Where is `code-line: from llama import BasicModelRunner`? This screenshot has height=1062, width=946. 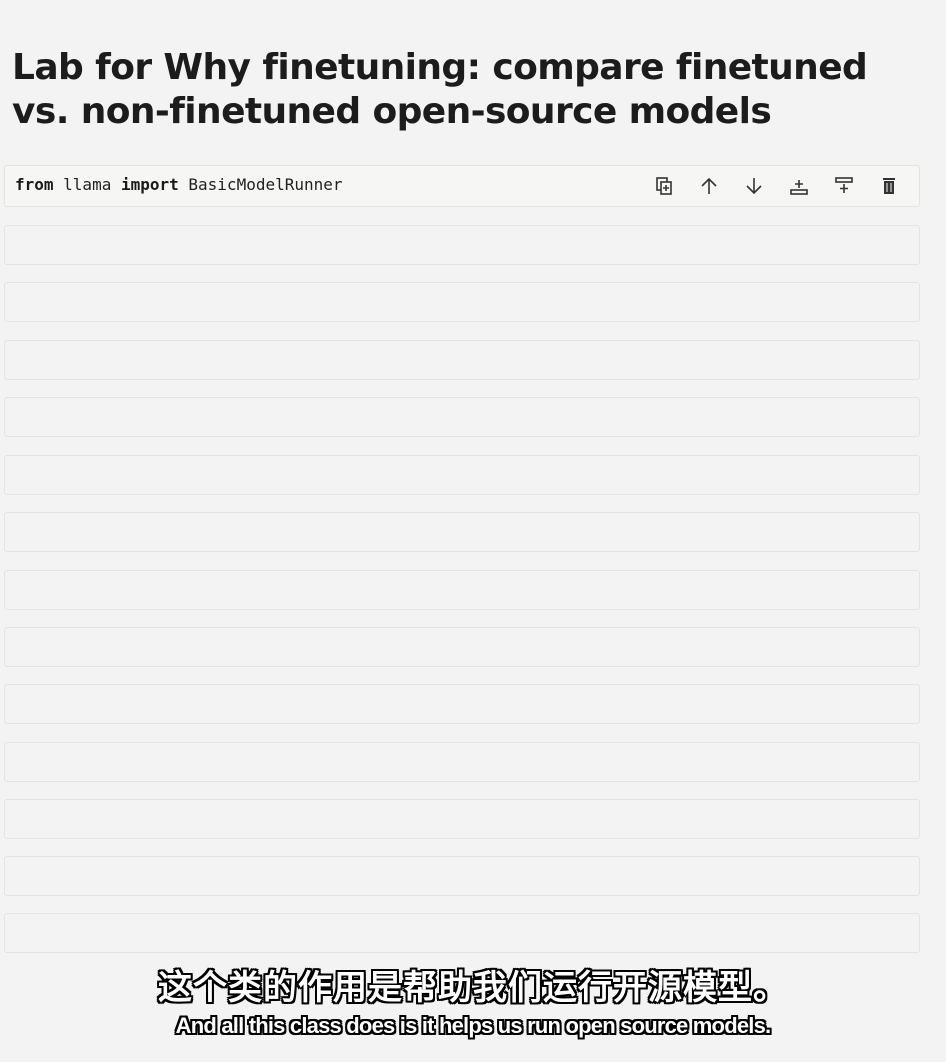 code-line: from llama import BasicModelRunner is located at coordinates (179, 184).